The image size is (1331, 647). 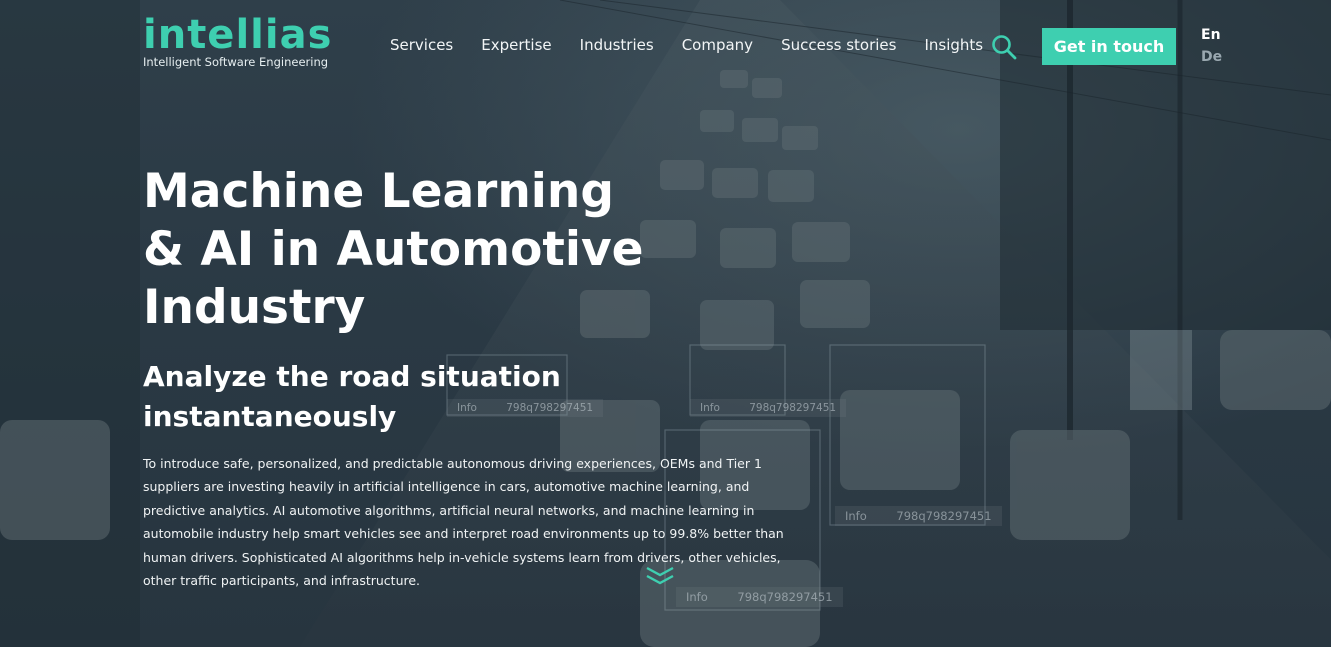 I want to click on logo-wordmark: intellias, so click(x=238, y=35).